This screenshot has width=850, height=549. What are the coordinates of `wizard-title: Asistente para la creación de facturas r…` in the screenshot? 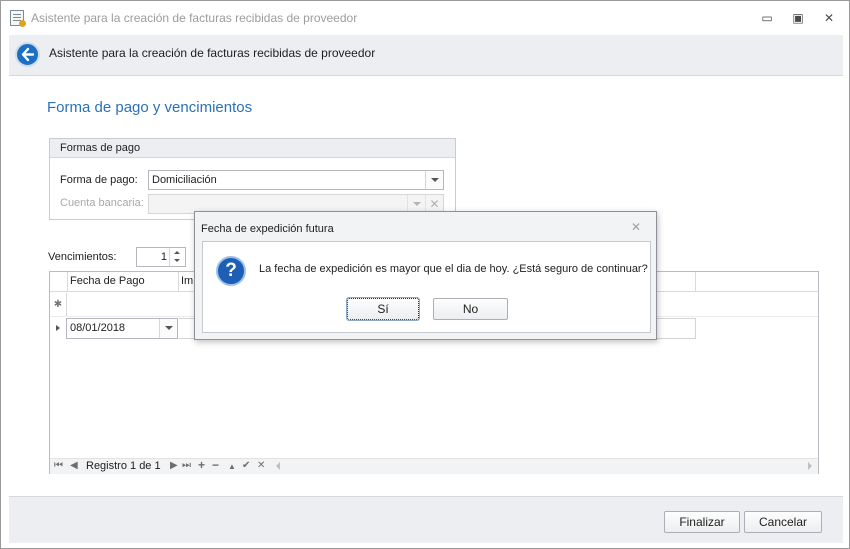 It's located at (212, 53).